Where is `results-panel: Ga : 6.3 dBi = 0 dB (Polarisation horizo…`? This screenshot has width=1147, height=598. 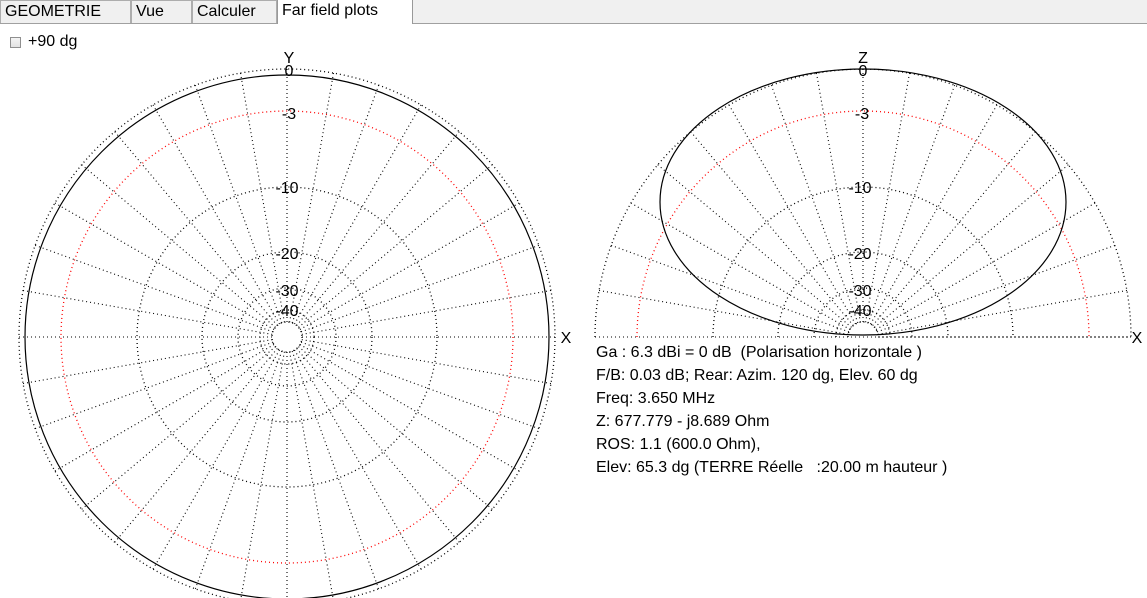 results-panel: Ga : 6.3 dBi = 0 dB (Polarisation horizo… is located at coordinates (771, 411).